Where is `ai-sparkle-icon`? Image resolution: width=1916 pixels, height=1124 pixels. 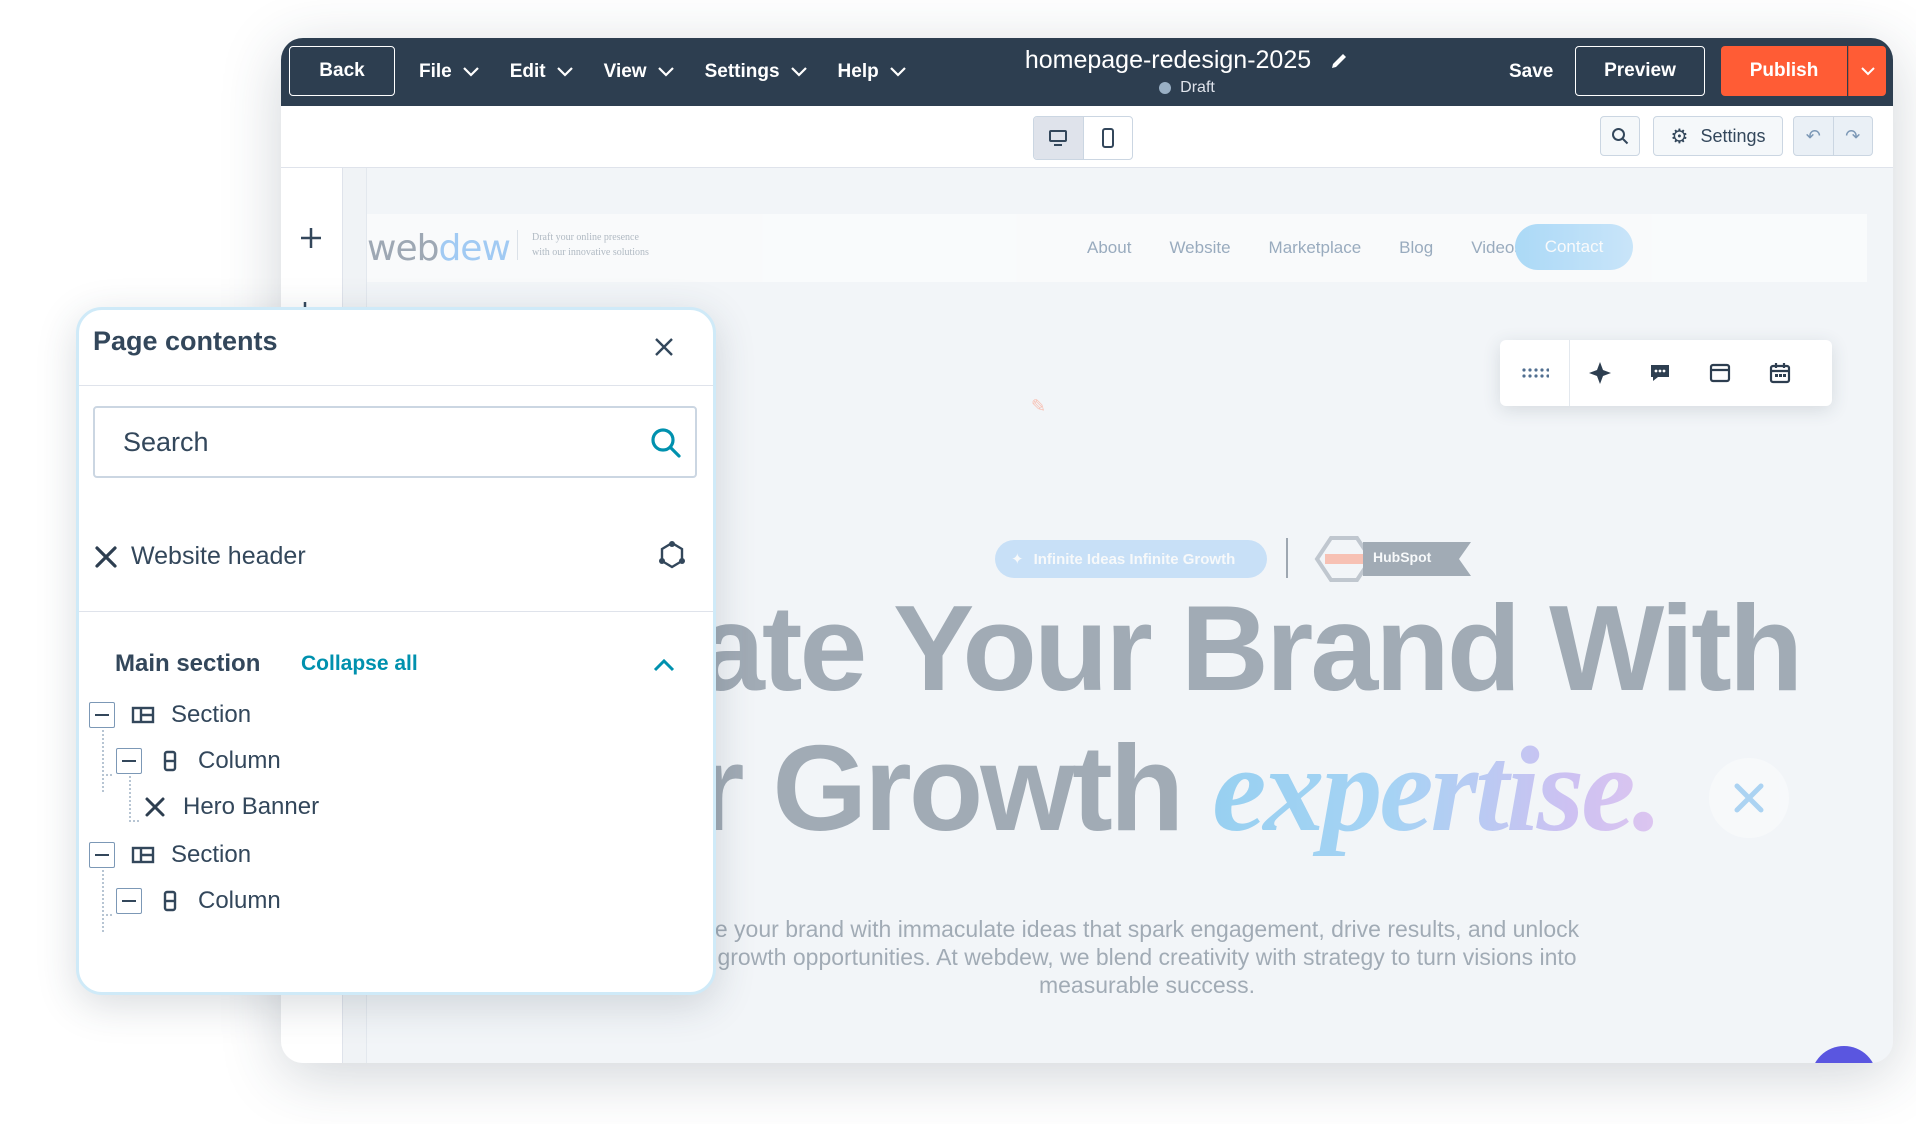 ai-sparkle-icon is located at coordinates (1600, 373).